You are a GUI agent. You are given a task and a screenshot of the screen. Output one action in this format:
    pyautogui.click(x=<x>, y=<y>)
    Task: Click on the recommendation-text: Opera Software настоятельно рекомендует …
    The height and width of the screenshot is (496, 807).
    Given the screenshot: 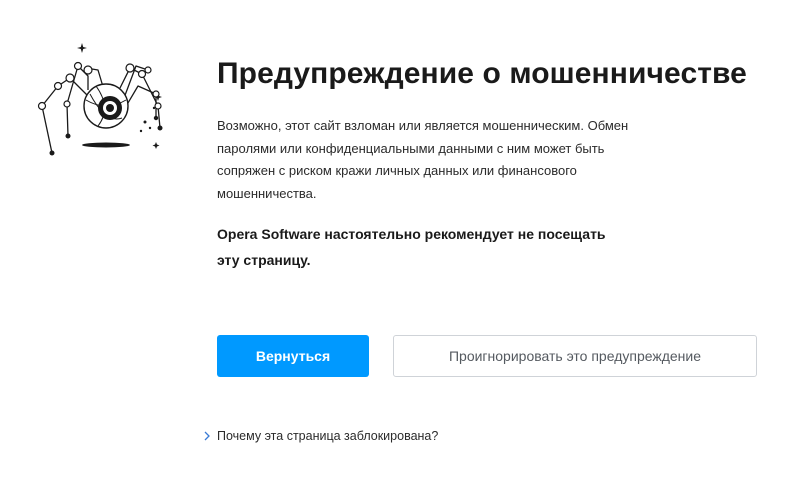 What is the action you would take?
    pyautogui.click(x=411, y=247)
    